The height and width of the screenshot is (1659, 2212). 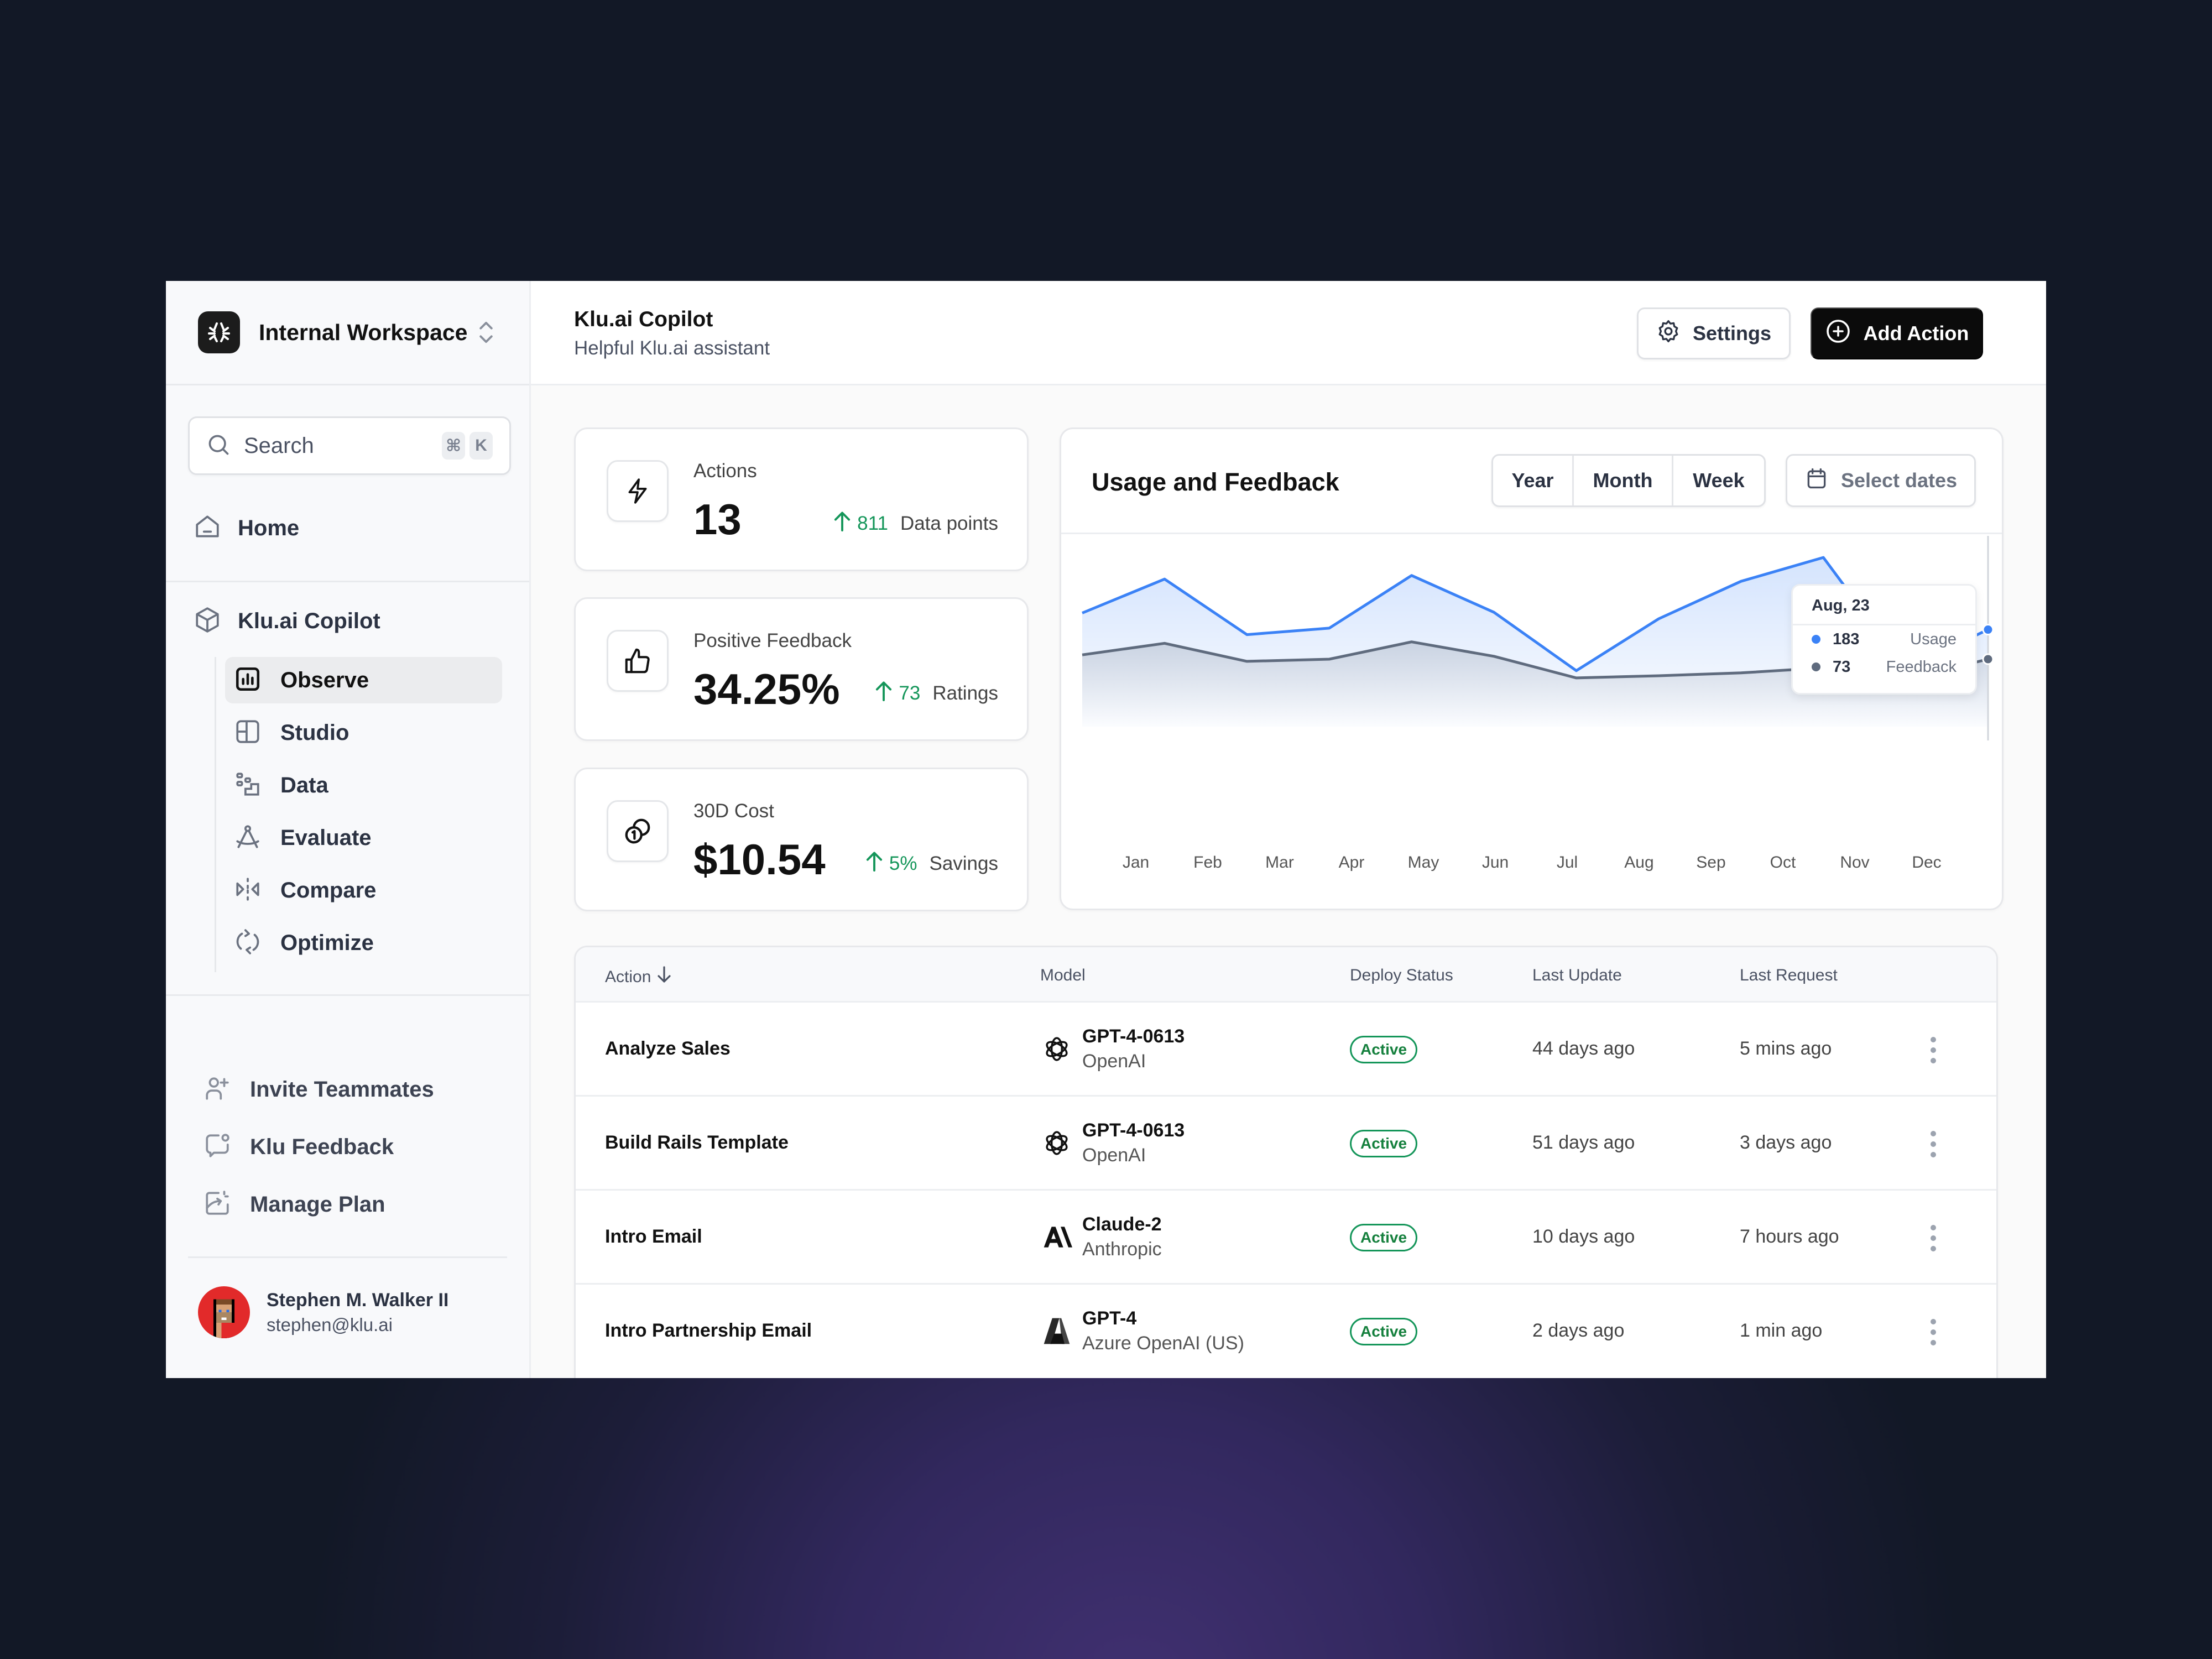 What do you see at coordinates (1881, 481) in the screenshot?
I see `select-dates-button: Select dates` at bounding box center [1881, 481].